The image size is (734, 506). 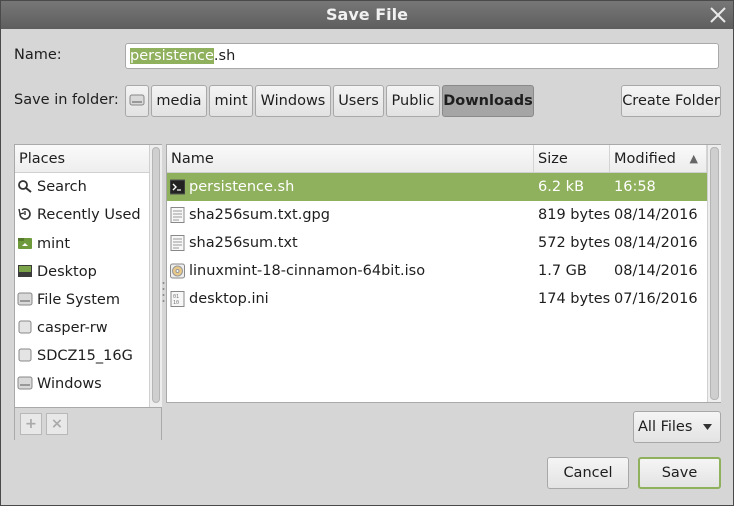 I want to click on file-name: linuxmint-18-cinnamon-64bit.iso, so click(x=307, y=271).